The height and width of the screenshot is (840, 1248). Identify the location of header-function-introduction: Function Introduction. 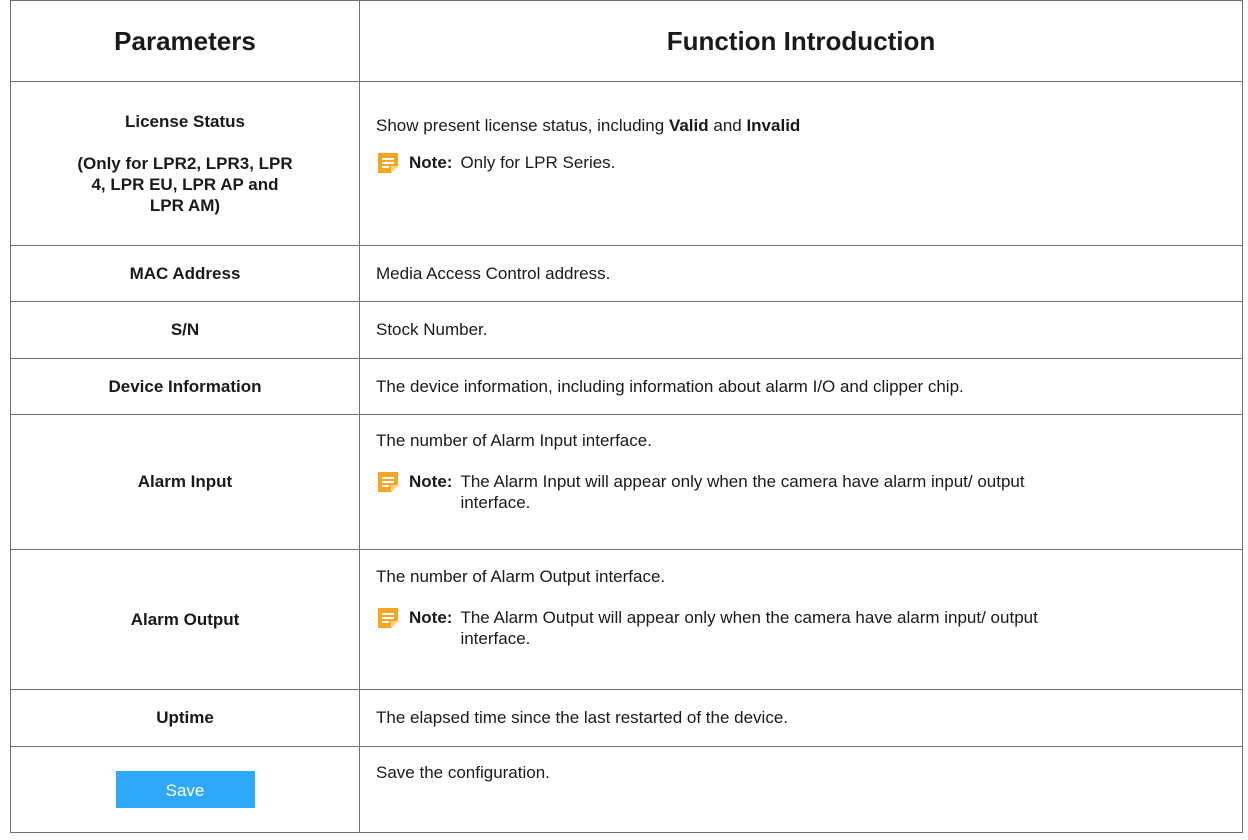
(801, 41).